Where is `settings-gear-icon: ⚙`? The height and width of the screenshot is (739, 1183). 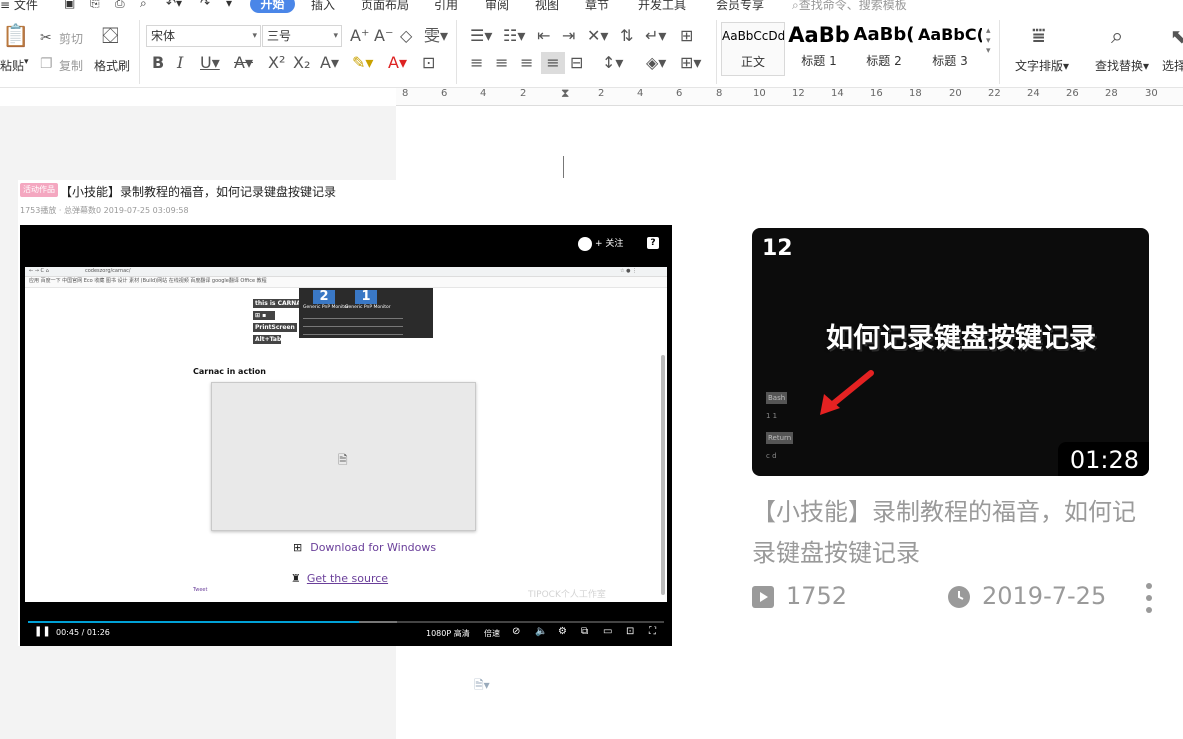 settings-gear-icon: ⚙ is located at coordinates (562, 632).